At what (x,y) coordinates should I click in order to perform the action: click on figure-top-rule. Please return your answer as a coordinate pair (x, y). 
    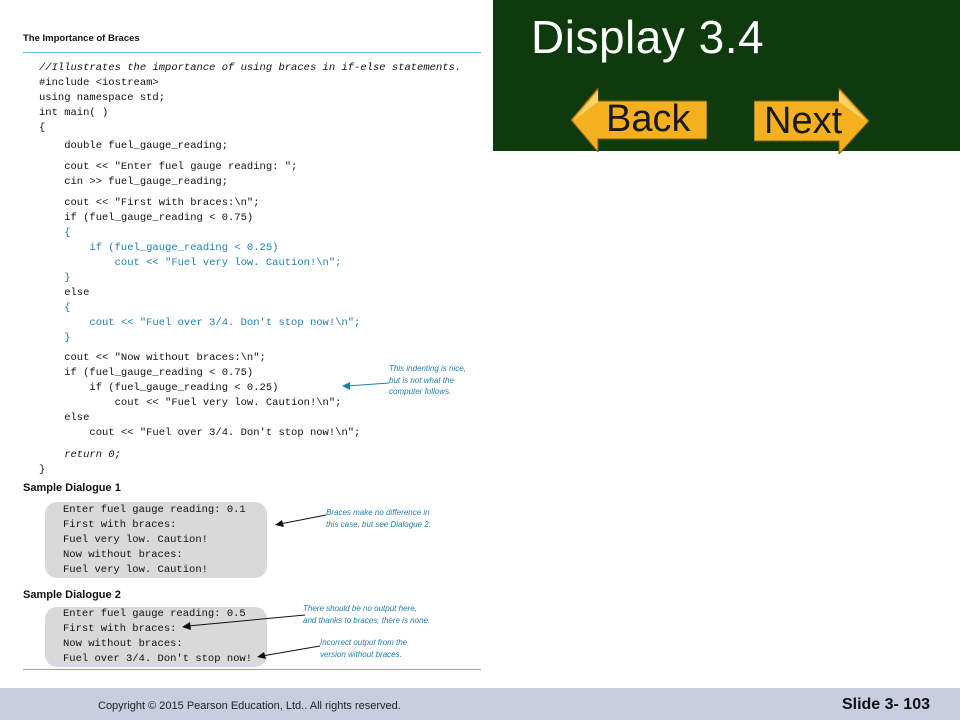
    Looking at the image, I should click on (252, 52).